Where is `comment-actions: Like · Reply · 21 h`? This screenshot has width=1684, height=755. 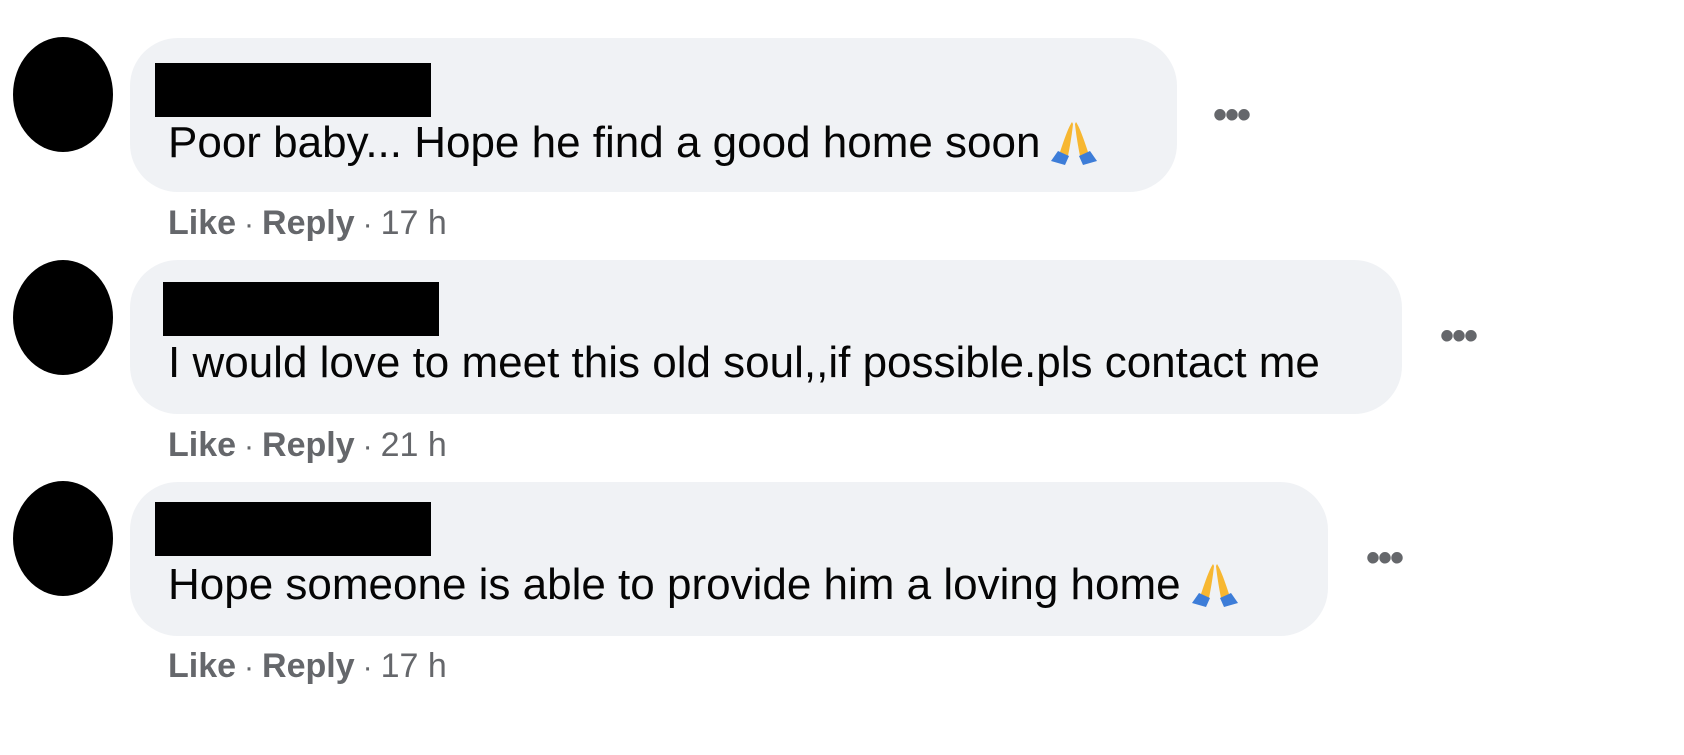
comment-actions: Like · Reply · 21 h is located at coordinates (307, 446).